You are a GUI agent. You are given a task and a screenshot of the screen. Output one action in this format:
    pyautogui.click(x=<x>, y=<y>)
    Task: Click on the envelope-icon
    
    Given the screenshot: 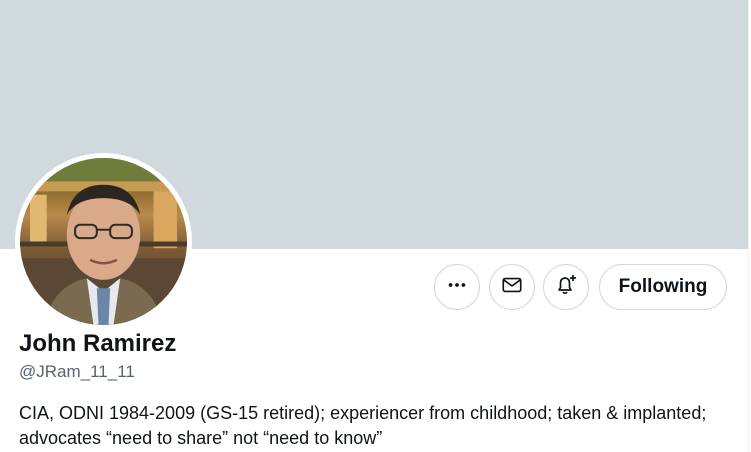 What is the action you would take?
    pyautogui.click(x=512, y=287)
    